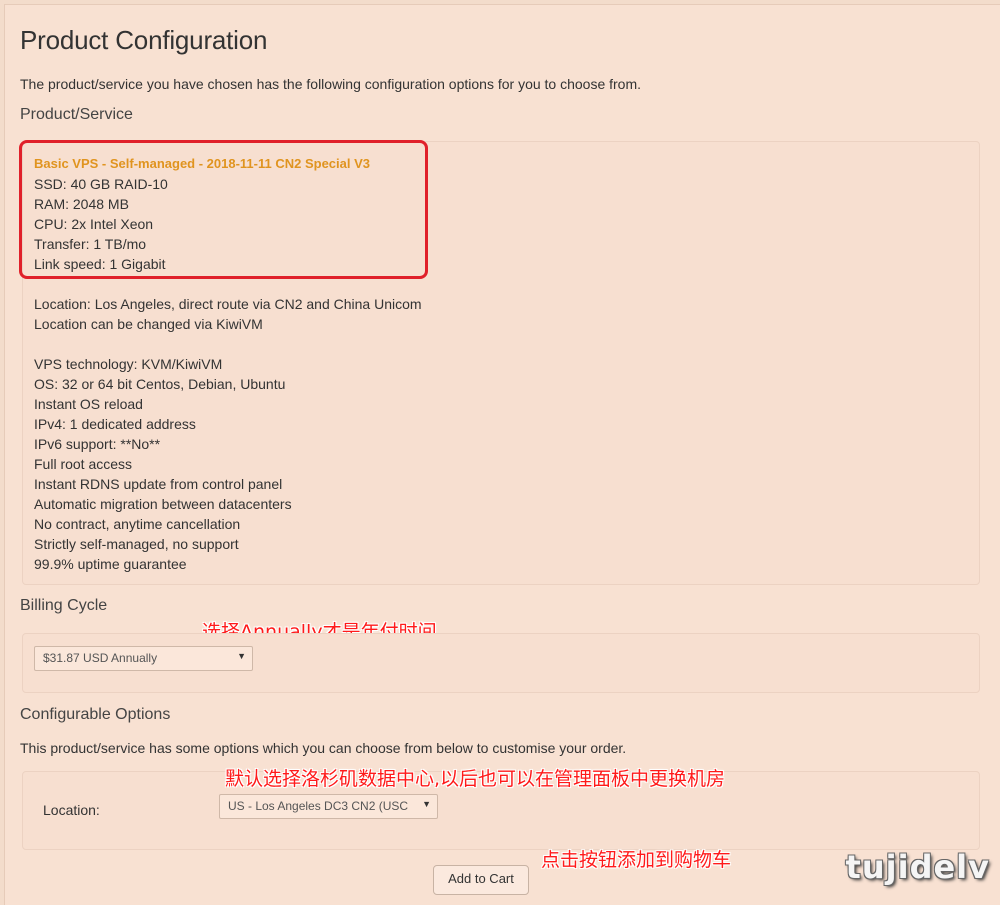 This screenshot has width=1000, height=905. What do you see at coordinates (76, 114) in the screenshot?
I see `product-service-heading: Product/Service` at bounding box center [76, 114].